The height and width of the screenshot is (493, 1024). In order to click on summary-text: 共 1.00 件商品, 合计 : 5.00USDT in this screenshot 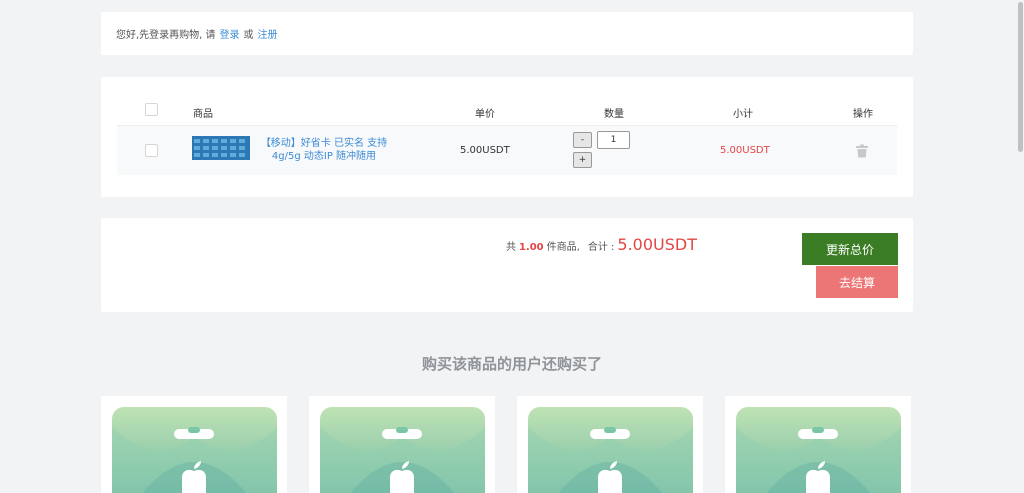, I will do `click(601, 244)`.